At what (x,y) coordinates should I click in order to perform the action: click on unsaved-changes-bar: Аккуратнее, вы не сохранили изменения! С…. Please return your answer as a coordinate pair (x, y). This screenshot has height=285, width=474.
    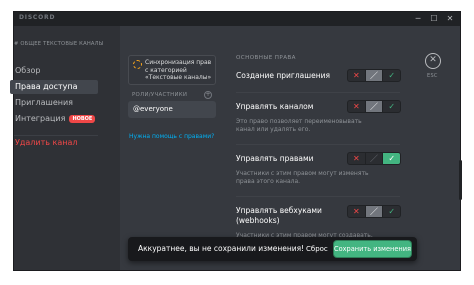
    Looking at the image, I should click on (272, 249).